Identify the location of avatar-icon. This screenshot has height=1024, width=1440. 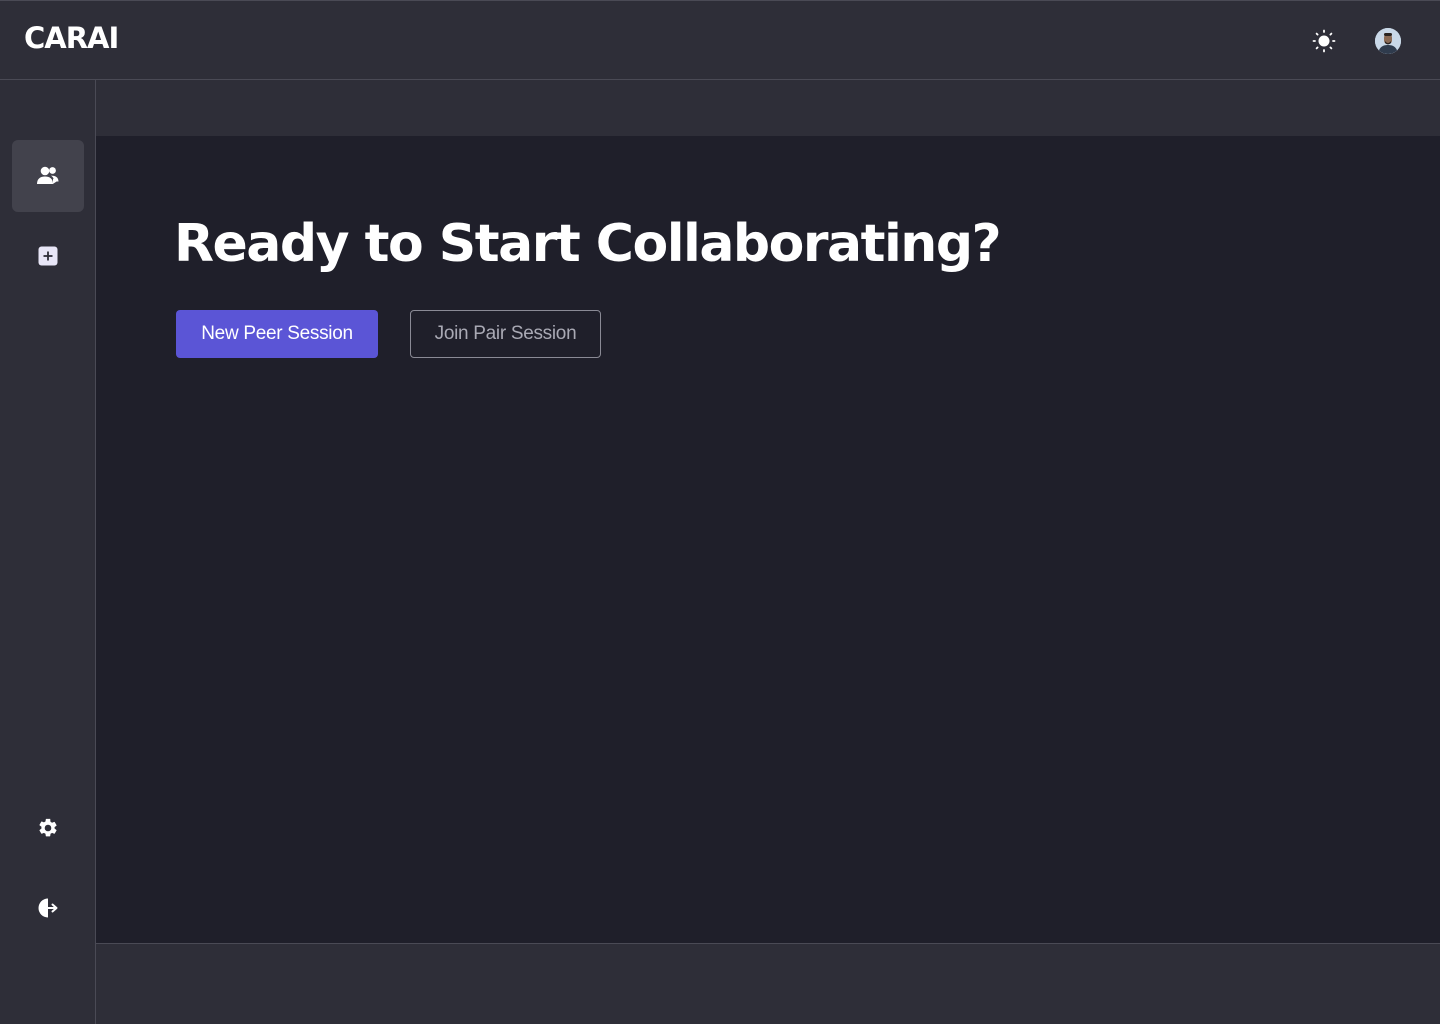
(1388, 41).